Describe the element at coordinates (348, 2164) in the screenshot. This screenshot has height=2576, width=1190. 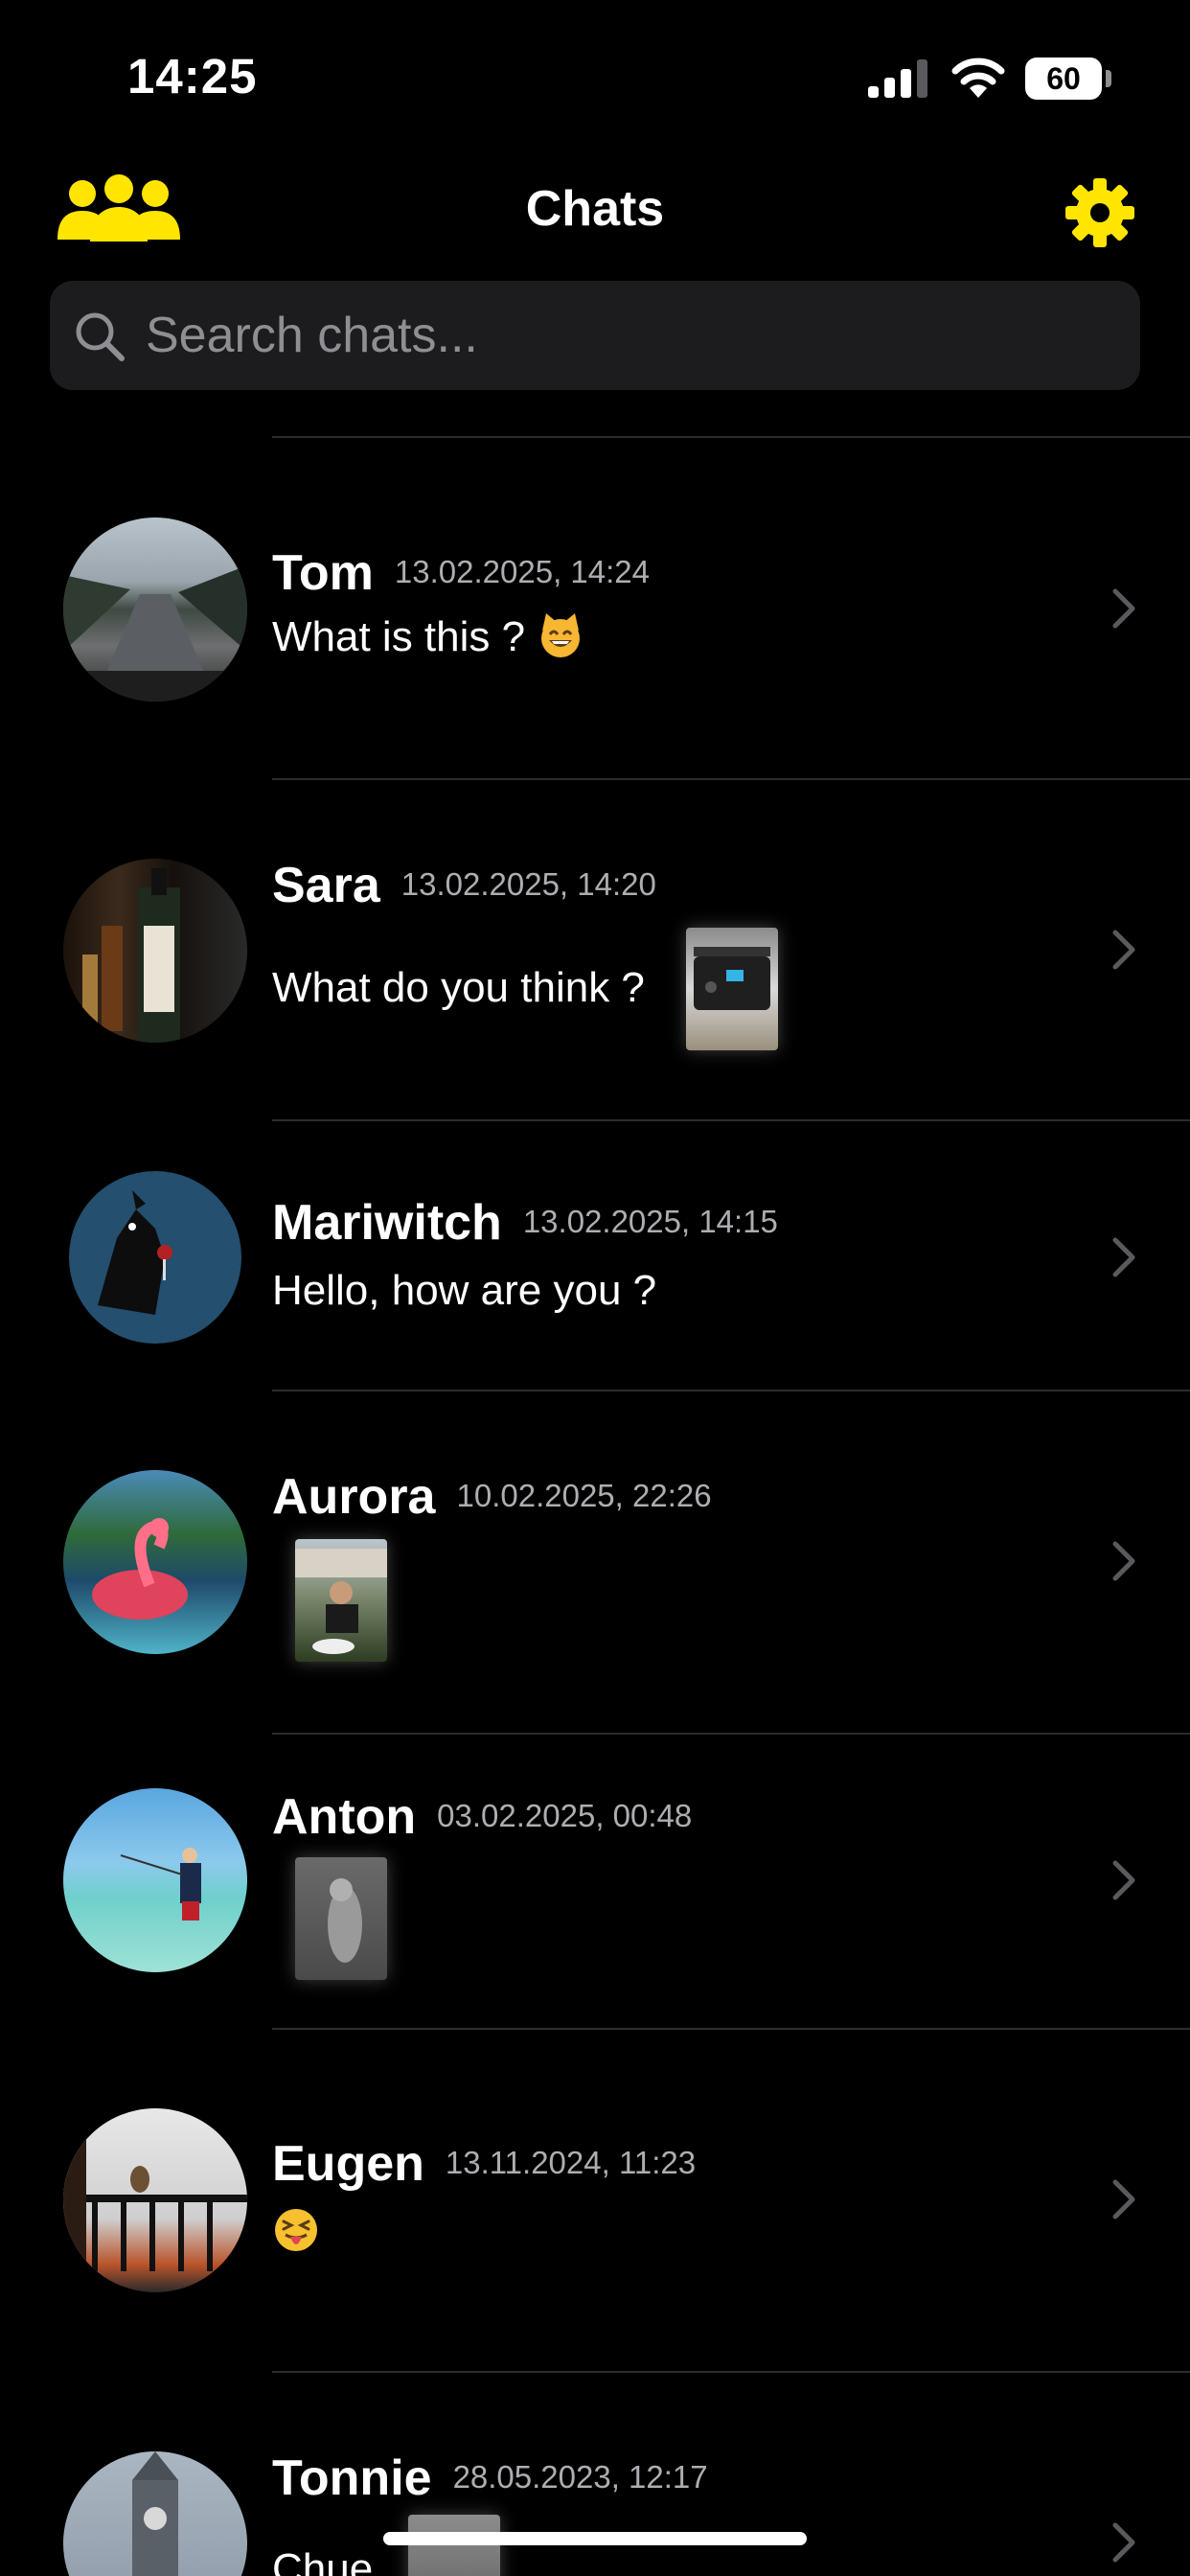
I see `chat-name: Eugen` at that location.